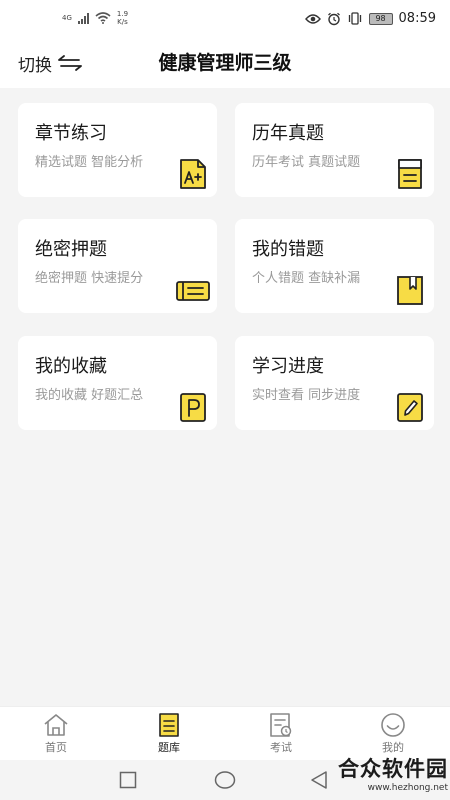 The height and width of the screenshot is (800, 450). What do you see at coordinates (281, 725) in the screenshot?
I see `exam-icon` at bounding box center [281, 725].